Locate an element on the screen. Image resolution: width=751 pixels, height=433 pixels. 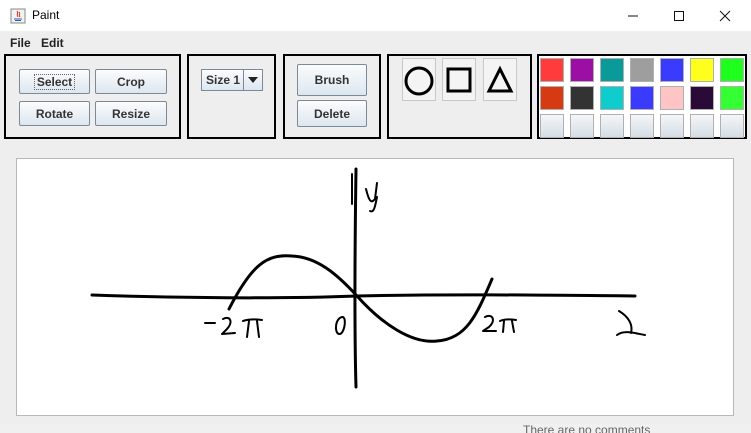
actions-panel: Brush Delete is located at coordinates (332, 96).